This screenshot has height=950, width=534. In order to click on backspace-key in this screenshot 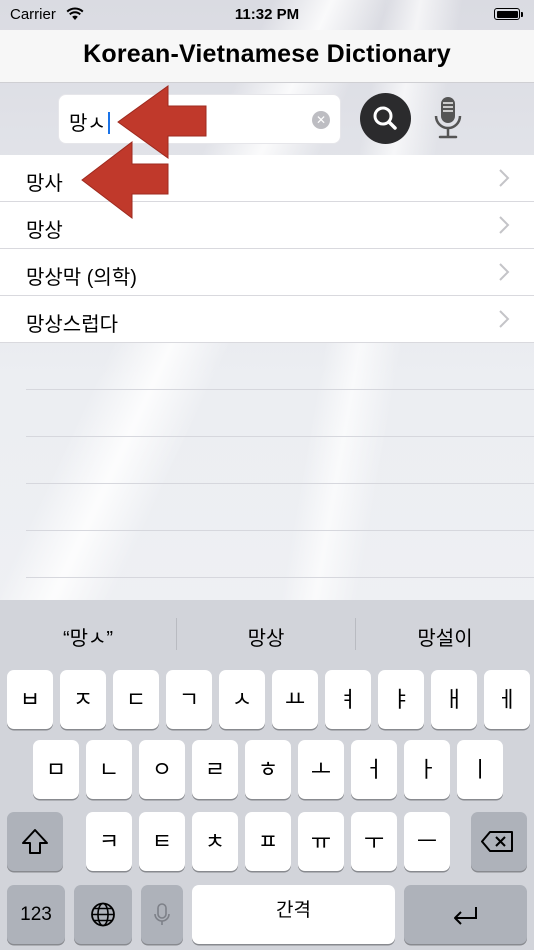, I will do `click(499, 841)`.